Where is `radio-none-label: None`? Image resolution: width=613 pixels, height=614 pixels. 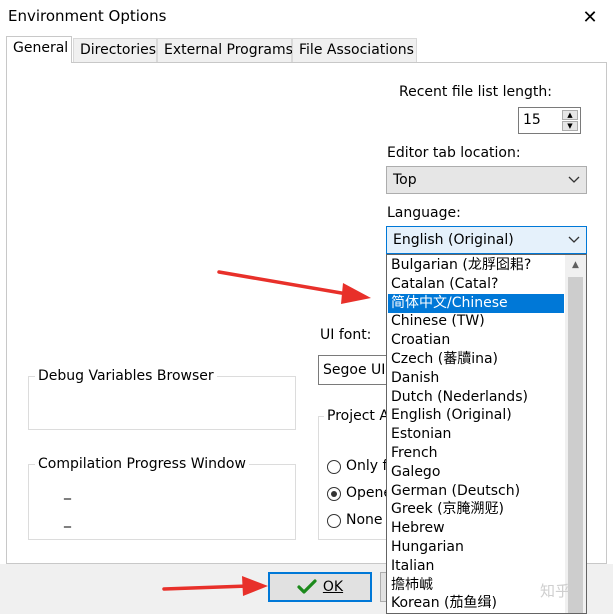 radio-none-label: None is located at coordinates (364, 520).